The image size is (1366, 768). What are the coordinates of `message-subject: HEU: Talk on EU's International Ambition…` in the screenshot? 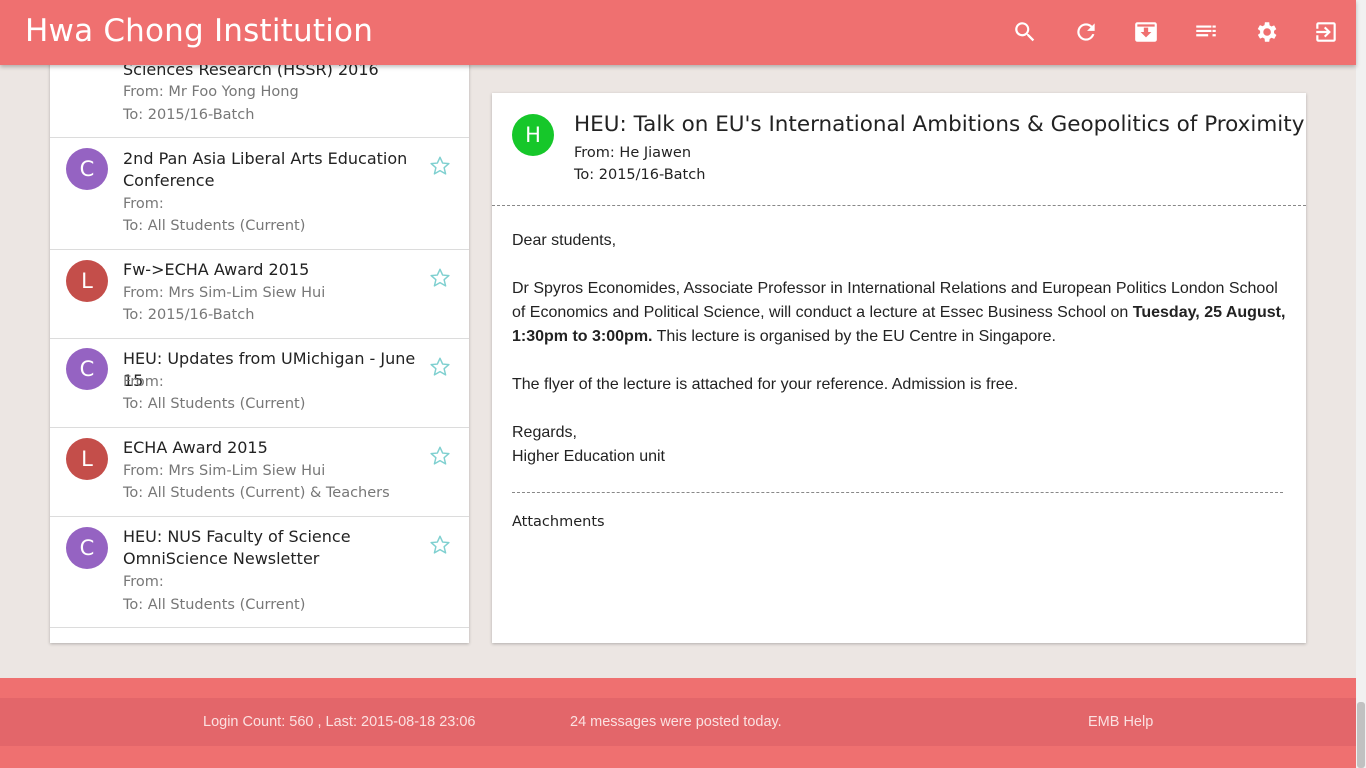 It's located at (939, 124).